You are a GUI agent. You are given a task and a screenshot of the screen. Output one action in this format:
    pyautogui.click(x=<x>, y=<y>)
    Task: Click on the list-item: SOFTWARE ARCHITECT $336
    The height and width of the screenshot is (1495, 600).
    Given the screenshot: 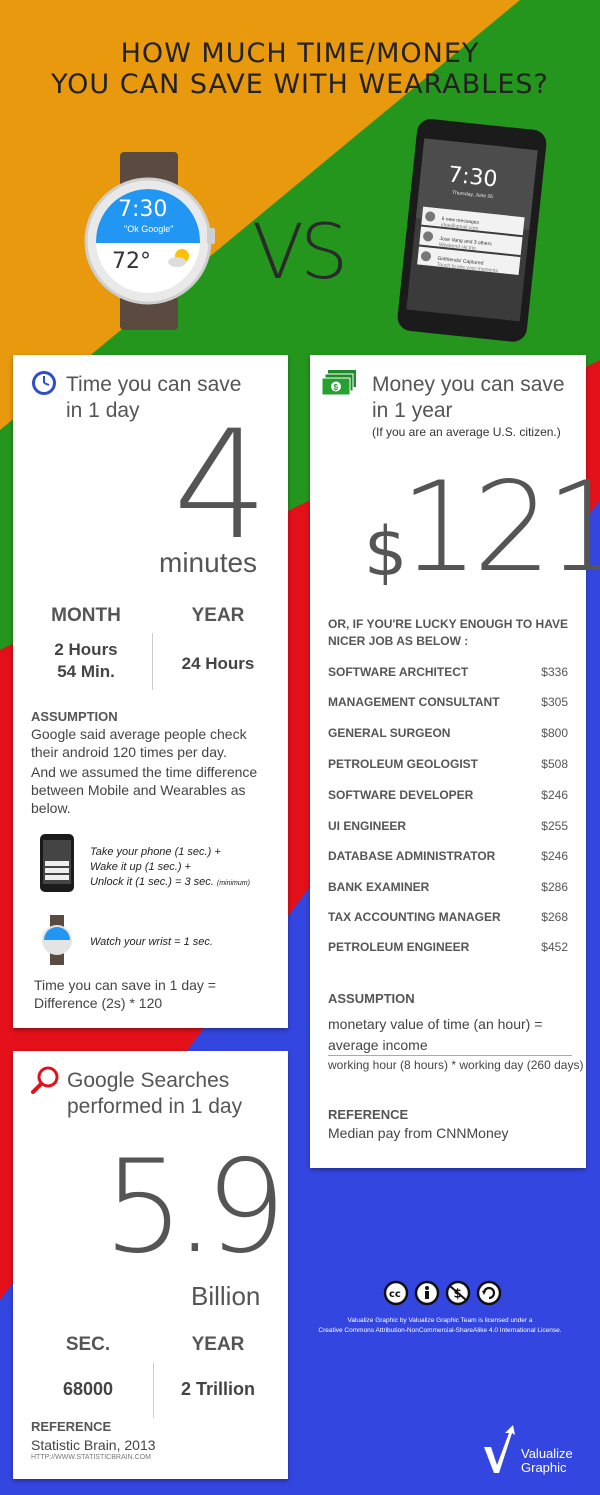 What is the action you would take?
    pyautogui.click(x=448, y=672)
    